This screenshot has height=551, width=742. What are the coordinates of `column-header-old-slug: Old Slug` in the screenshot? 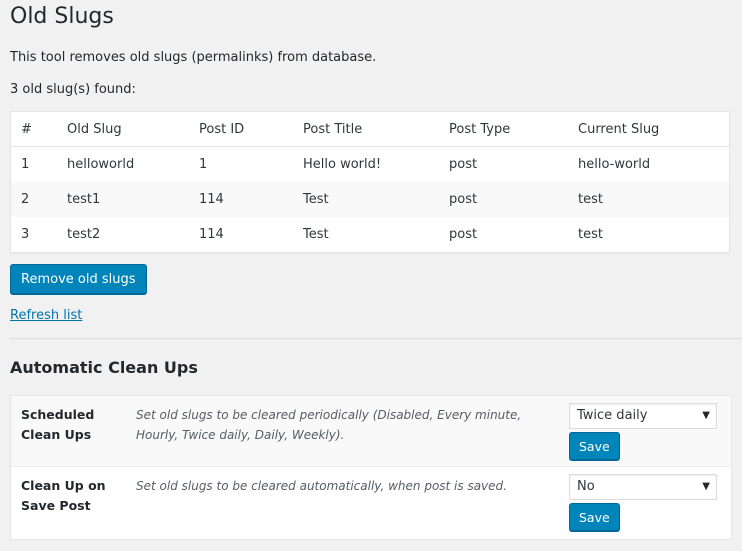 It's located at (123, 129).